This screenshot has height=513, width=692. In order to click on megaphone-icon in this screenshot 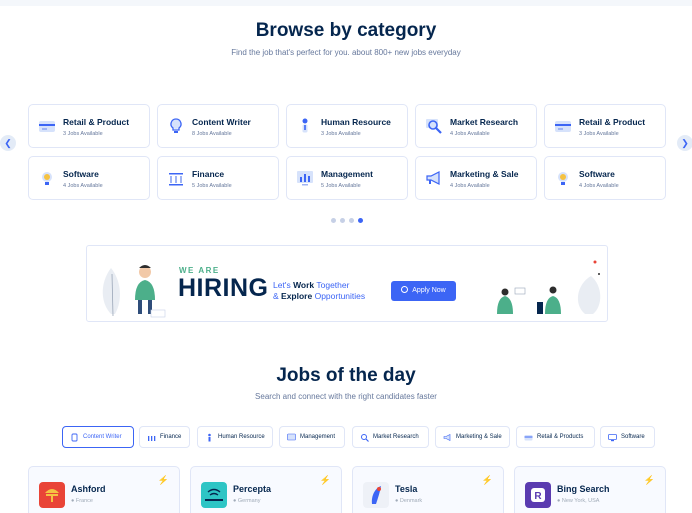, I will do `click(433, 178)`.